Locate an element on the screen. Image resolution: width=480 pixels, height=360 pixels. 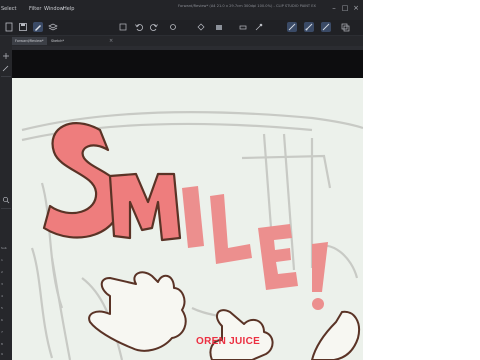
tool-label: 4 is located at coordinates (6, 296).